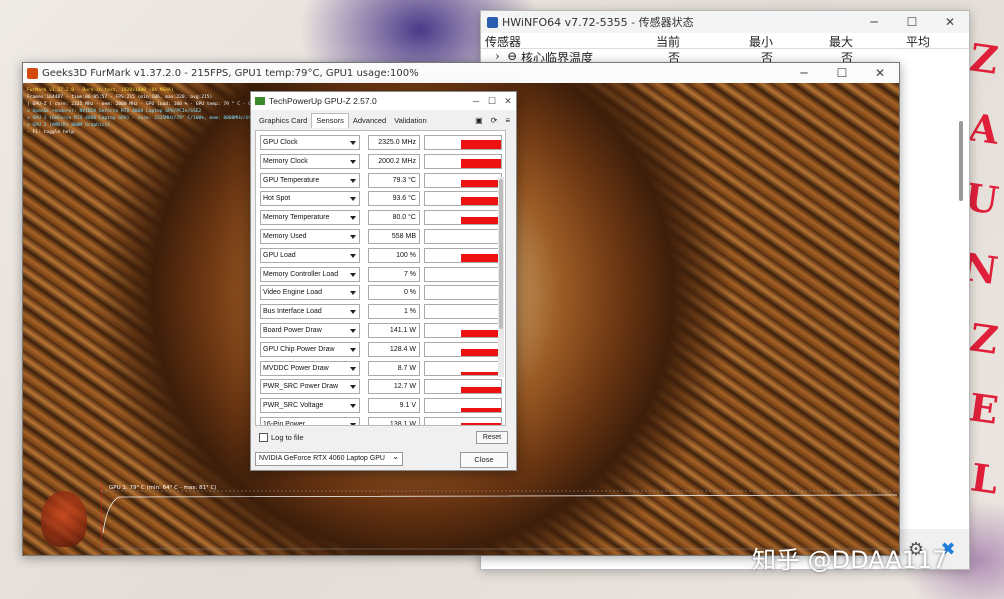  I want to click on sensor-value: 1 %, so click(394, 312).